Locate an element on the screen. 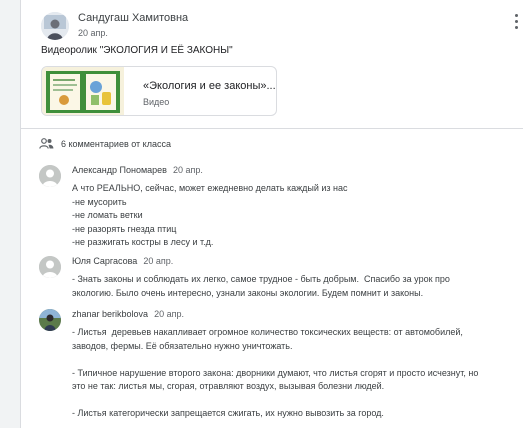  class-comments-header: 6 комментариев от класса is located at coordinates (105, 143).